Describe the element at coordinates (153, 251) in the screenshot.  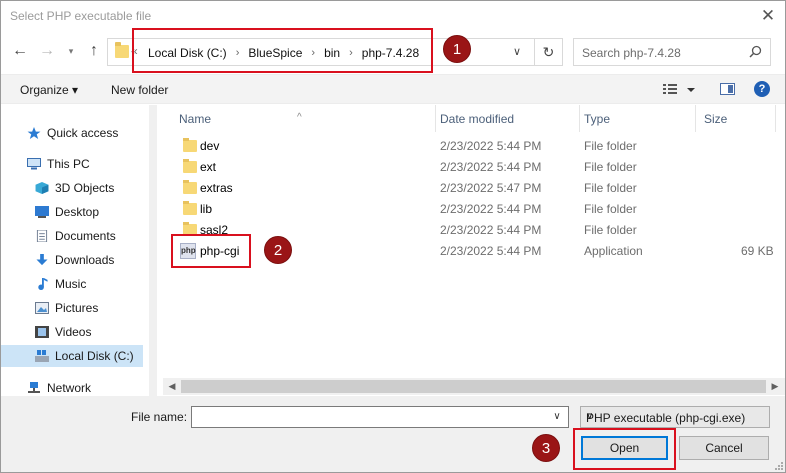
I see `sidebar-scrollbar` at that location.